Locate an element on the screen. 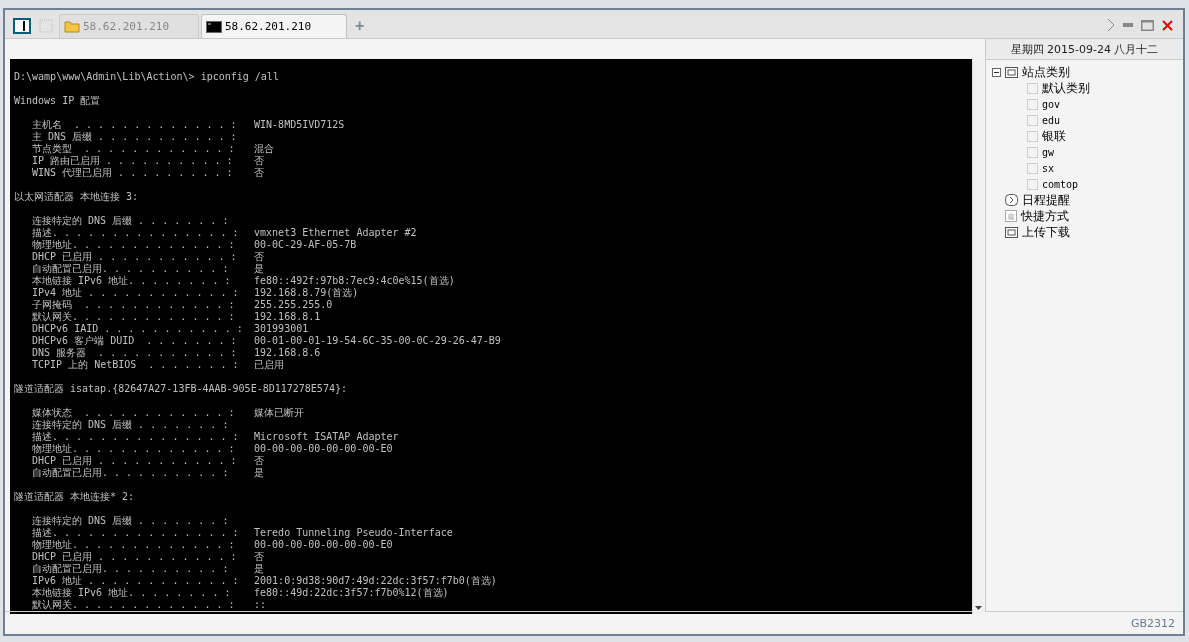 The image size is (1189, 642). entry-label: DHCPv6 IAID . . . . . . . . . . . : is located at coordinates (138, 329).